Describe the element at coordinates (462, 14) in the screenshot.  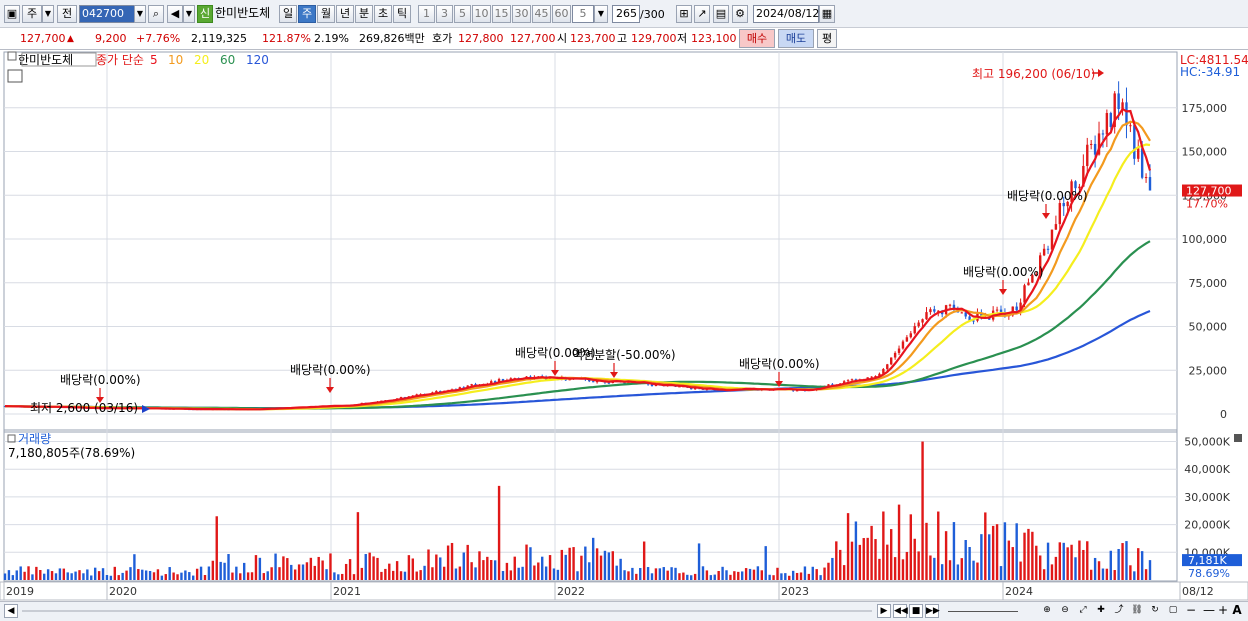
I see `interval-button-5: 5` at that location.